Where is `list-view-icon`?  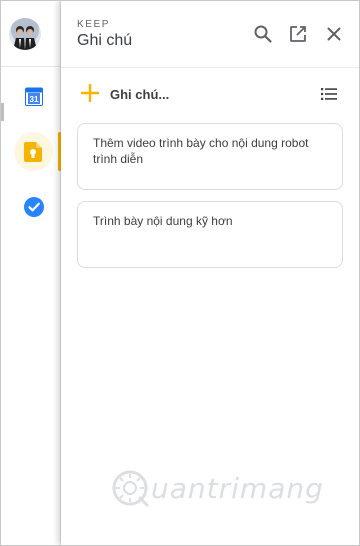 list-view-icon is located at coordinates (329, 94).